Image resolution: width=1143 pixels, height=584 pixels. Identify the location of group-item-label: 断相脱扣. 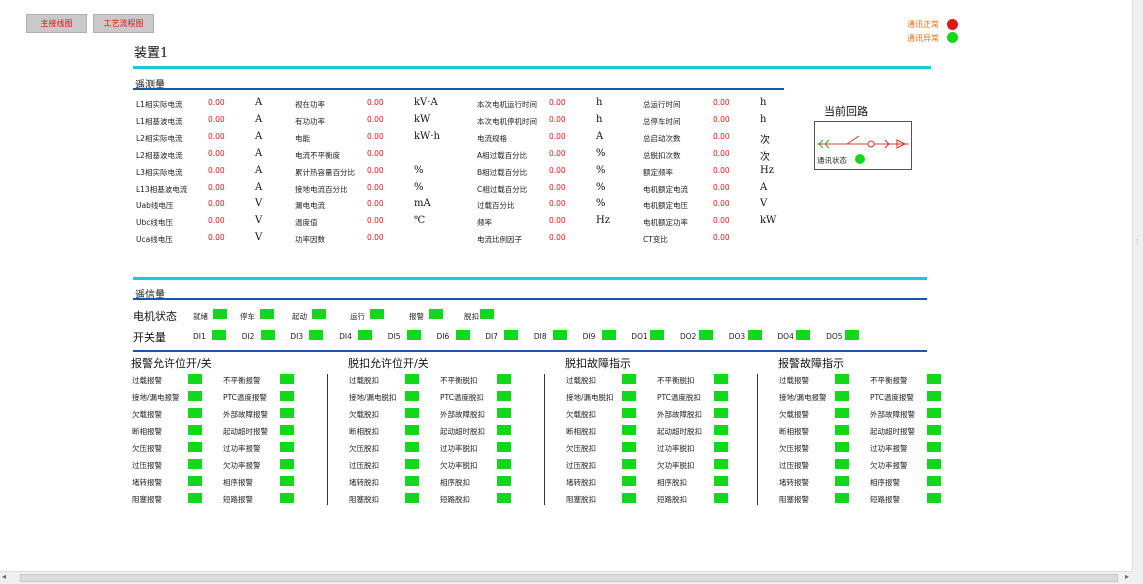
(581, 431).